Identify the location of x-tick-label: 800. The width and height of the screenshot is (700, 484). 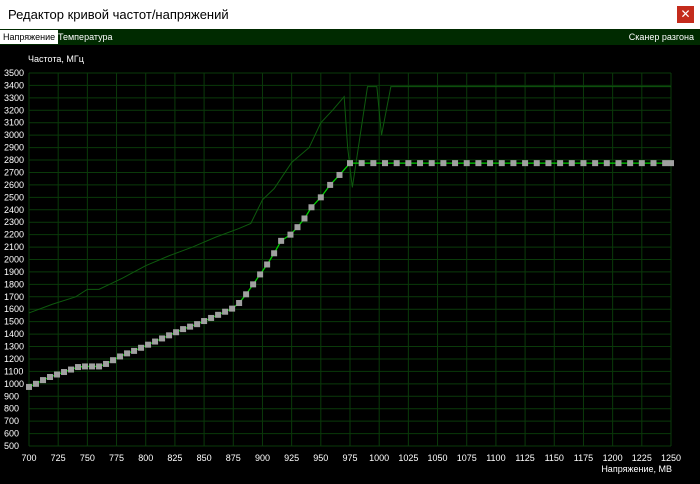
(145, 458).